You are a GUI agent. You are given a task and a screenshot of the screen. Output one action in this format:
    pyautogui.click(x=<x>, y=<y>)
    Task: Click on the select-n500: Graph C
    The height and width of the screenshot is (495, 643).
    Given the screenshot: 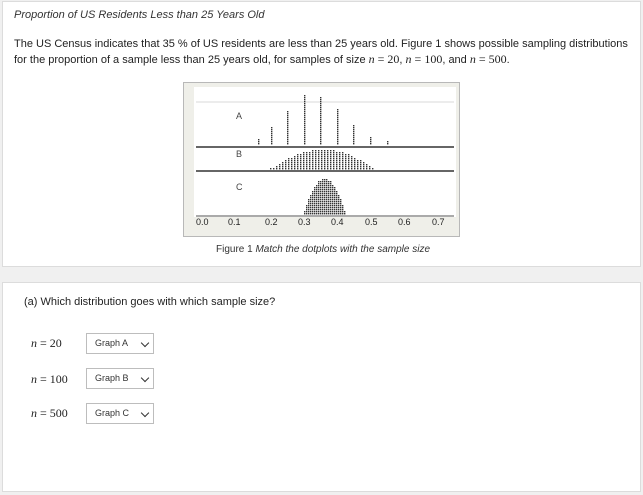 What is the action you would take?
    pyautogui.click(x=120, y=413)
    